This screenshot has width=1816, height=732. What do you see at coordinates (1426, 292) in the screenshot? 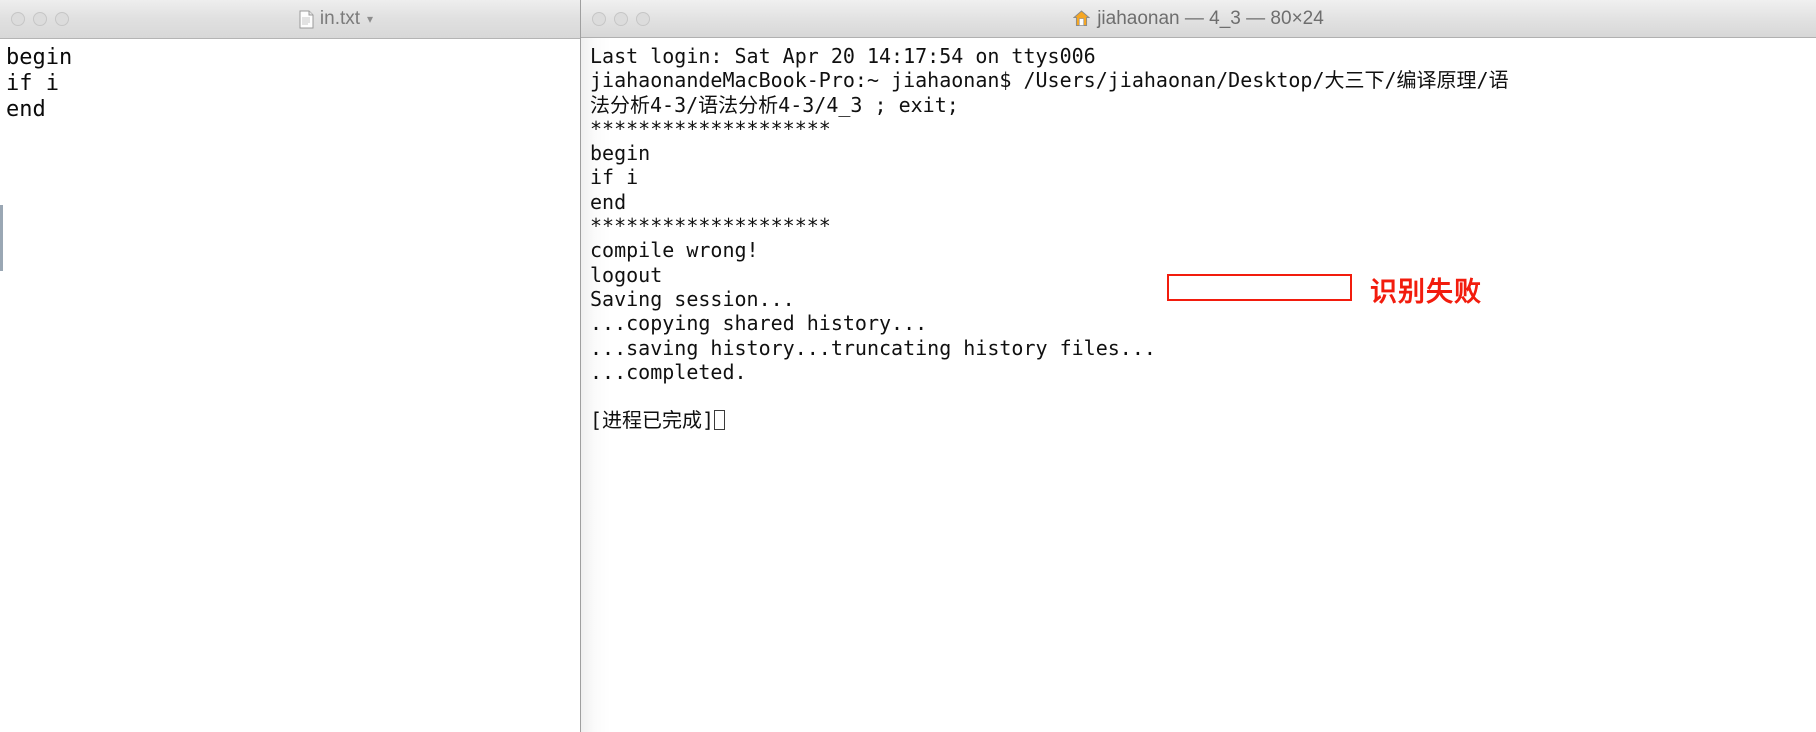
I see `annotation-note: 识别失败` at bounding box center [1426, 292].